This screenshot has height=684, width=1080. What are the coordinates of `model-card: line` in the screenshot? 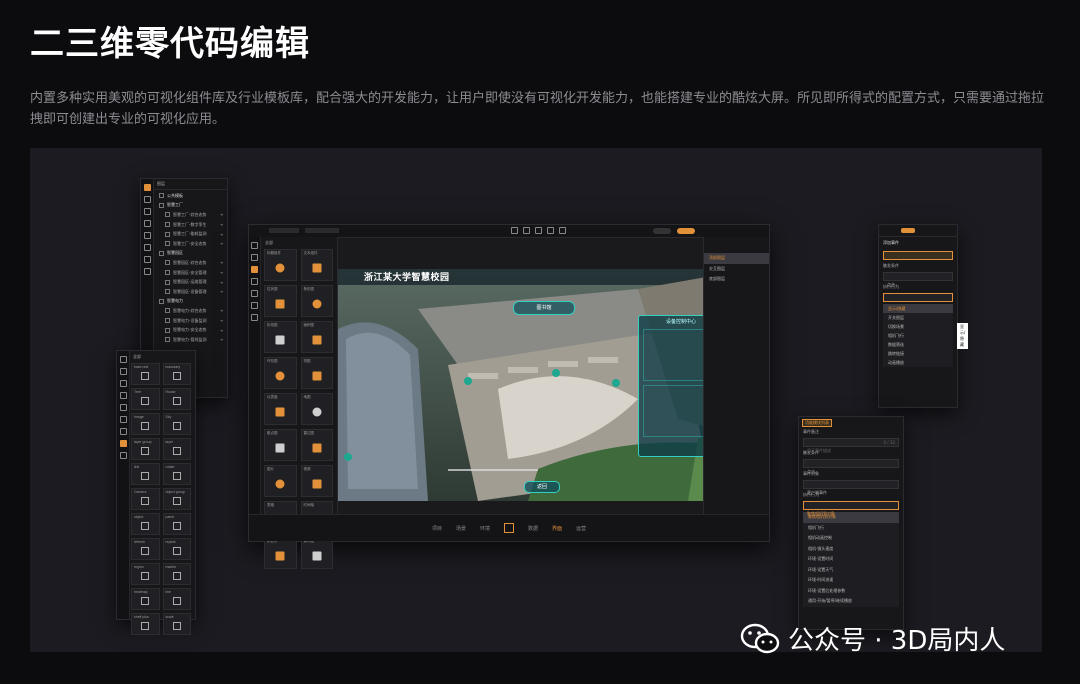 It's located at (176, 599).